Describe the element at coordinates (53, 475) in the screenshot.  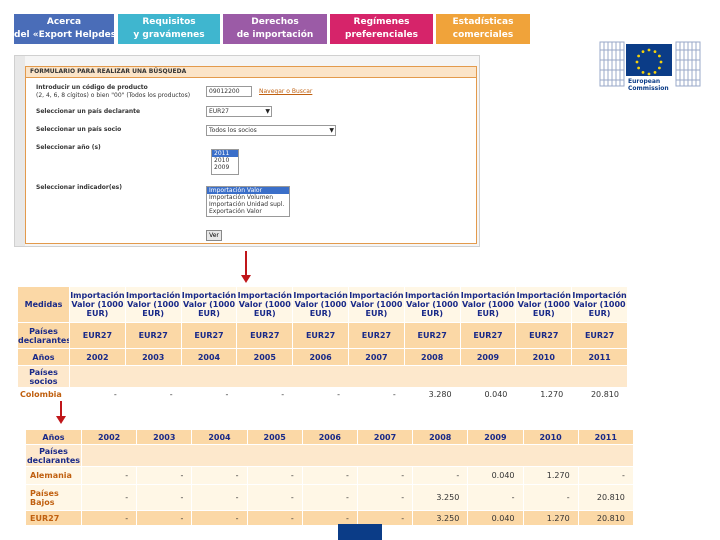
I see `reporter-label: Alemania` at that location.